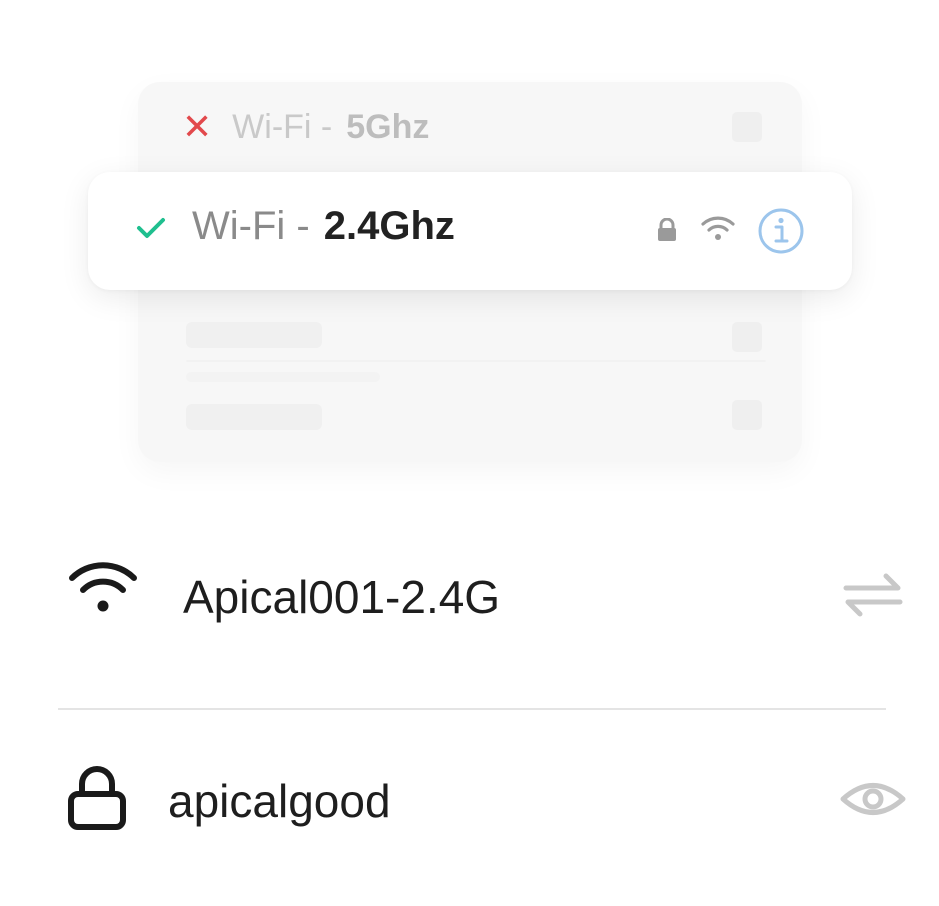  I want to click on x-mark-icon: ✕, so click(197, 126).